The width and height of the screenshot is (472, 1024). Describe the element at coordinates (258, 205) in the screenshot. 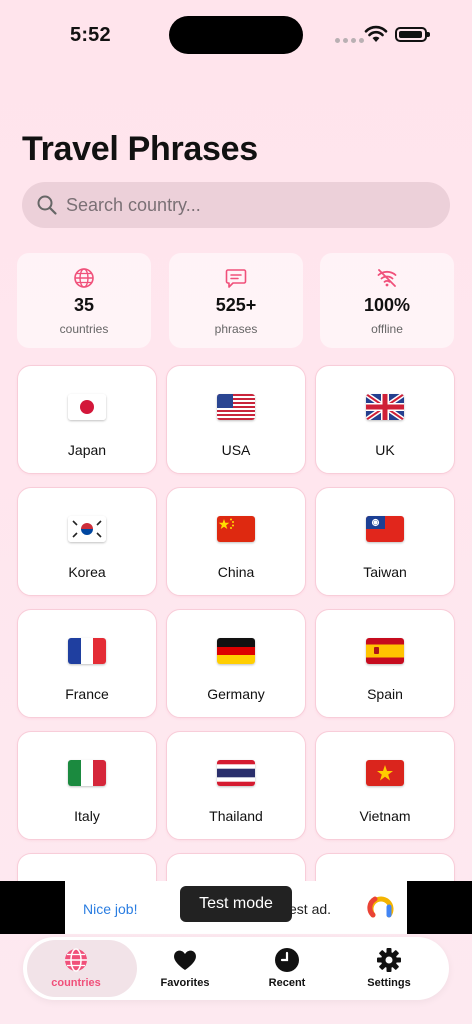

I see `search-input` at that location.